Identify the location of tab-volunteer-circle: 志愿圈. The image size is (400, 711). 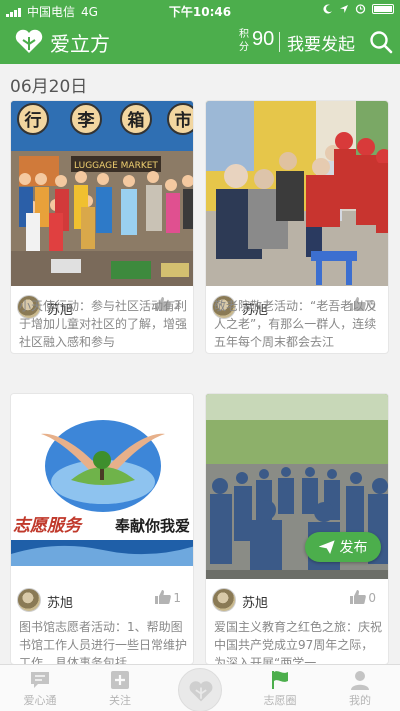
(280, 688).